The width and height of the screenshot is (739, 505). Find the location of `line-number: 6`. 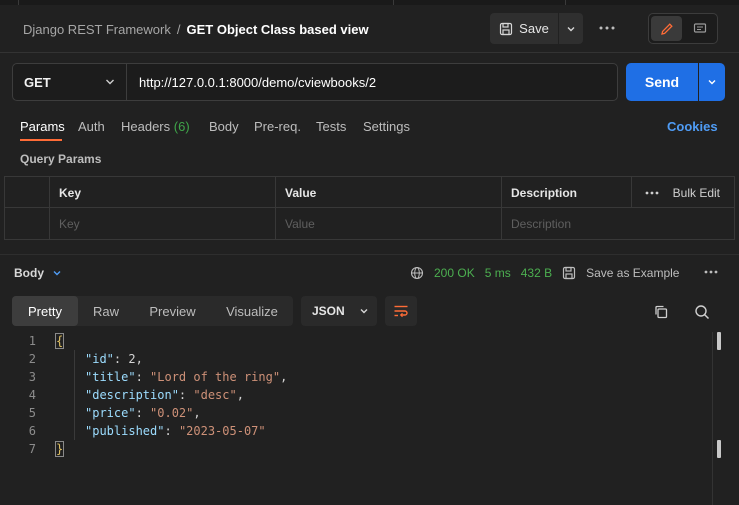

line-number: 6 is located at coordinates (32, 431).